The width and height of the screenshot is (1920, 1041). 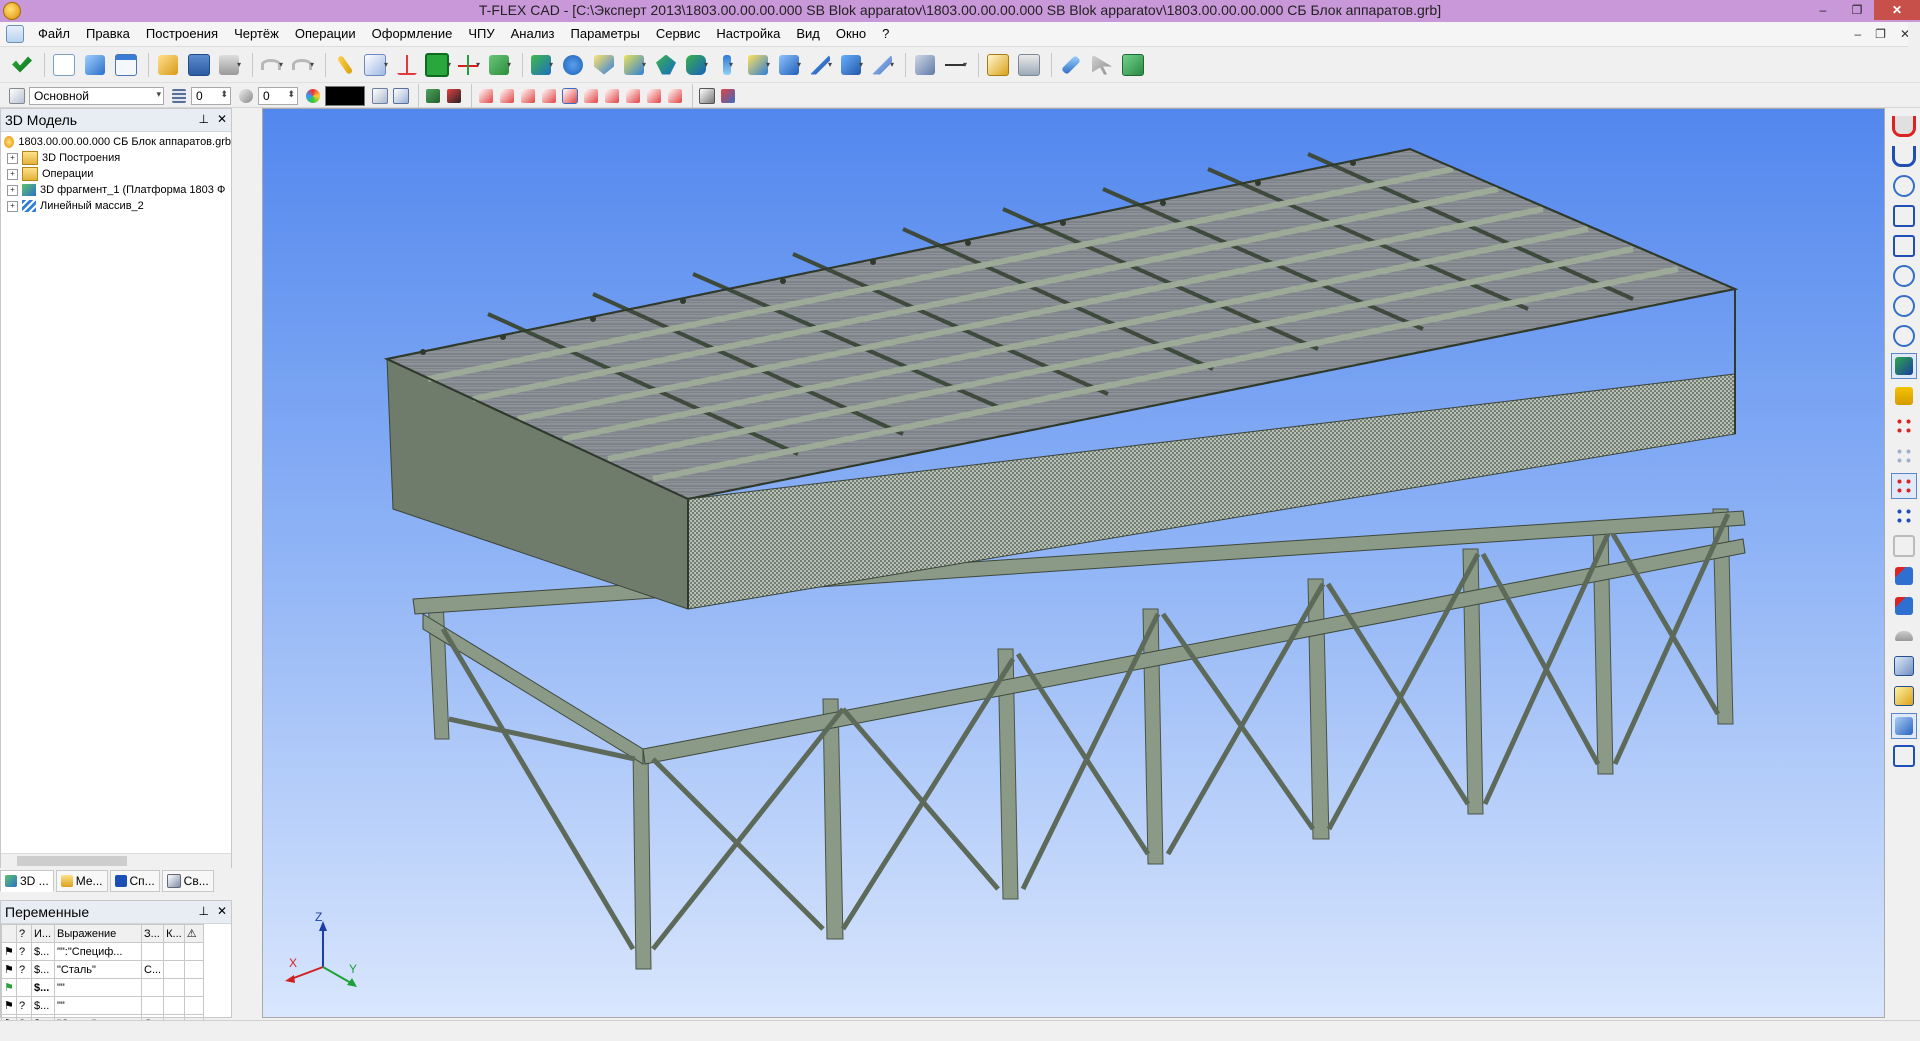 I want to click on green-tool-icon: ▾, so click(x=438, y=65).